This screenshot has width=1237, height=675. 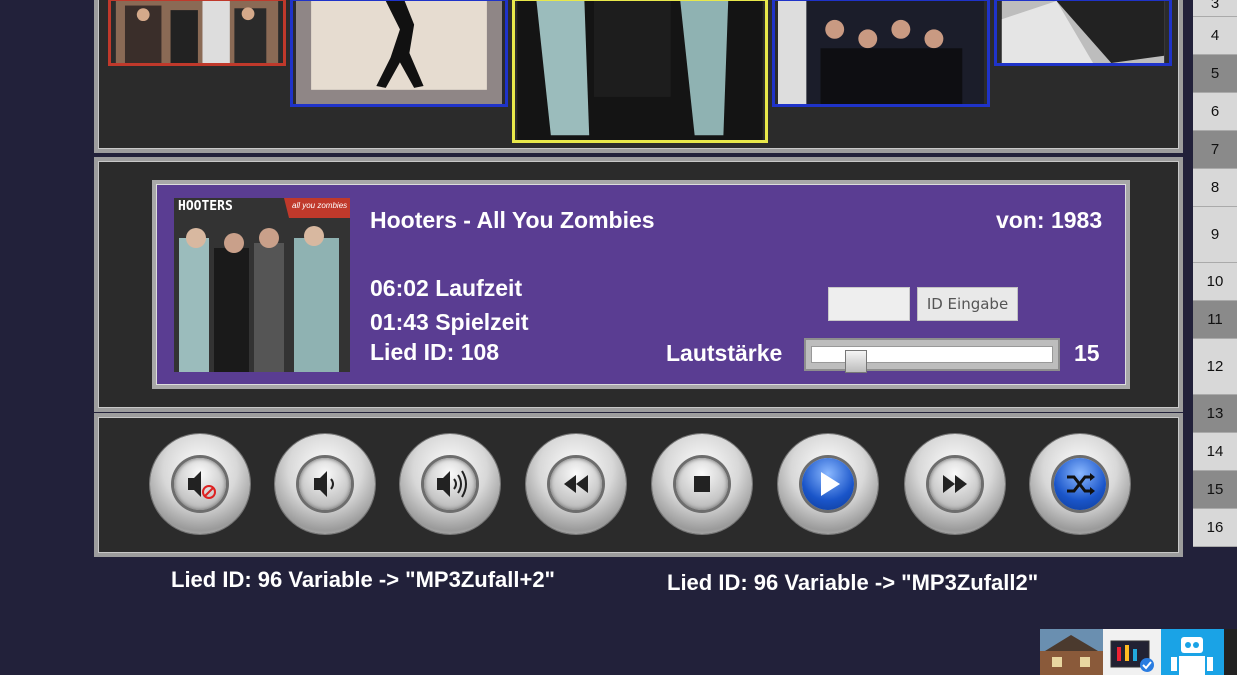 What do you see at coordinates (1192, 652) in the screenshot?
I see `robot-icon` at bounding box center [1192, 652].